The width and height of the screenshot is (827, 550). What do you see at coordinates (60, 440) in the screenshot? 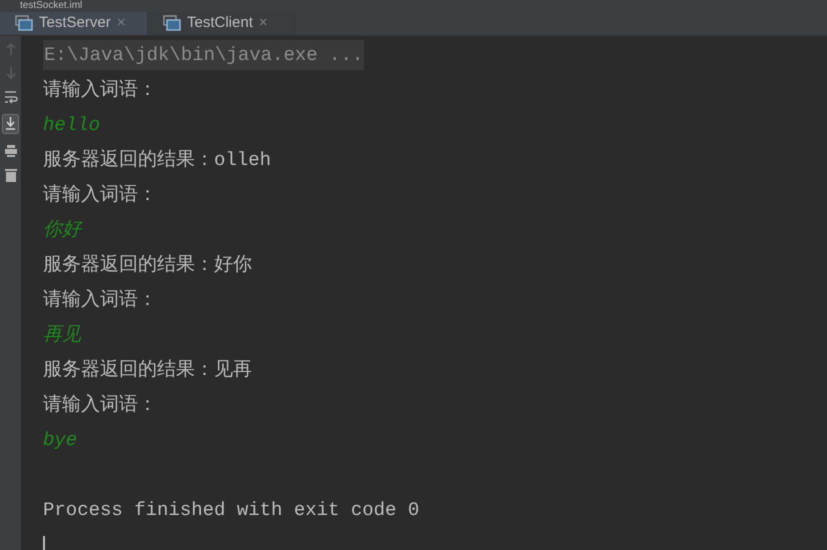
I see `user-input-line: bye` at bounding box center [60, 440].